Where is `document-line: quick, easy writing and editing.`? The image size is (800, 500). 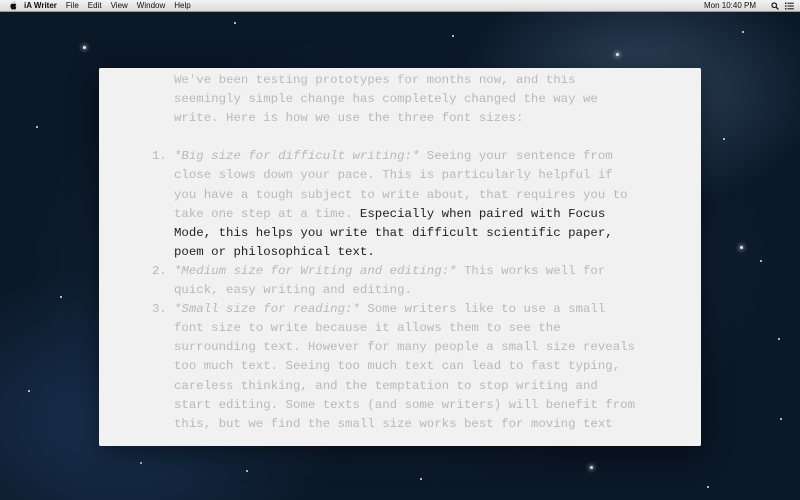 document-line: quick, easy writing and editing. is located at coordinates (400, 290).